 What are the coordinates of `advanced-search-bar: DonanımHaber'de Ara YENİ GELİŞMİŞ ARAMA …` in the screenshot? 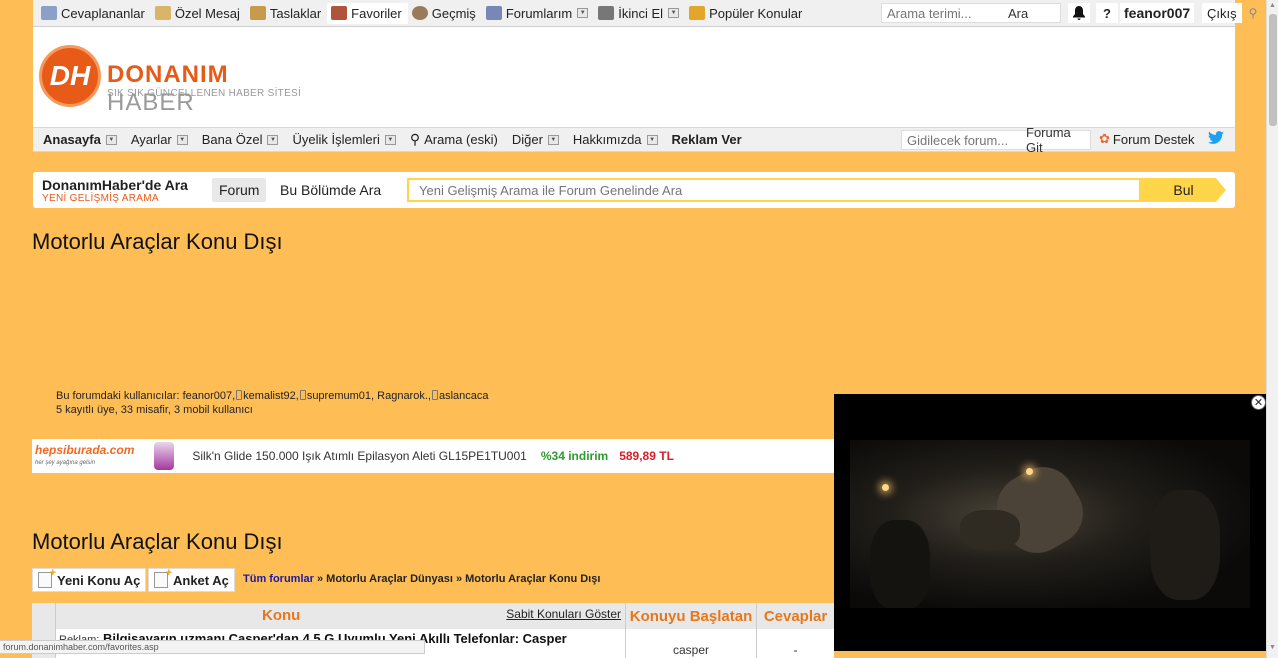 It's located at (634, 190).